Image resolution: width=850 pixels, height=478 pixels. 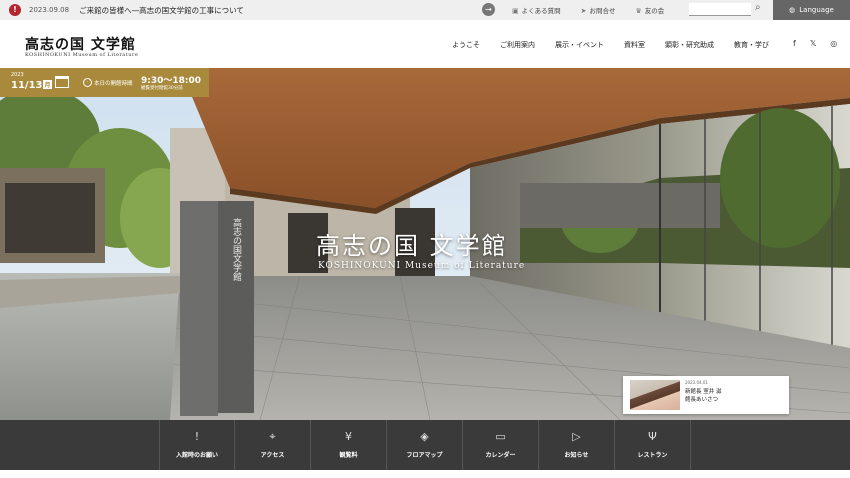 What do you see at coordinates (794, 43) in the screenshot?
I see `facebook-icon: f` at bounding box center [794, 43].